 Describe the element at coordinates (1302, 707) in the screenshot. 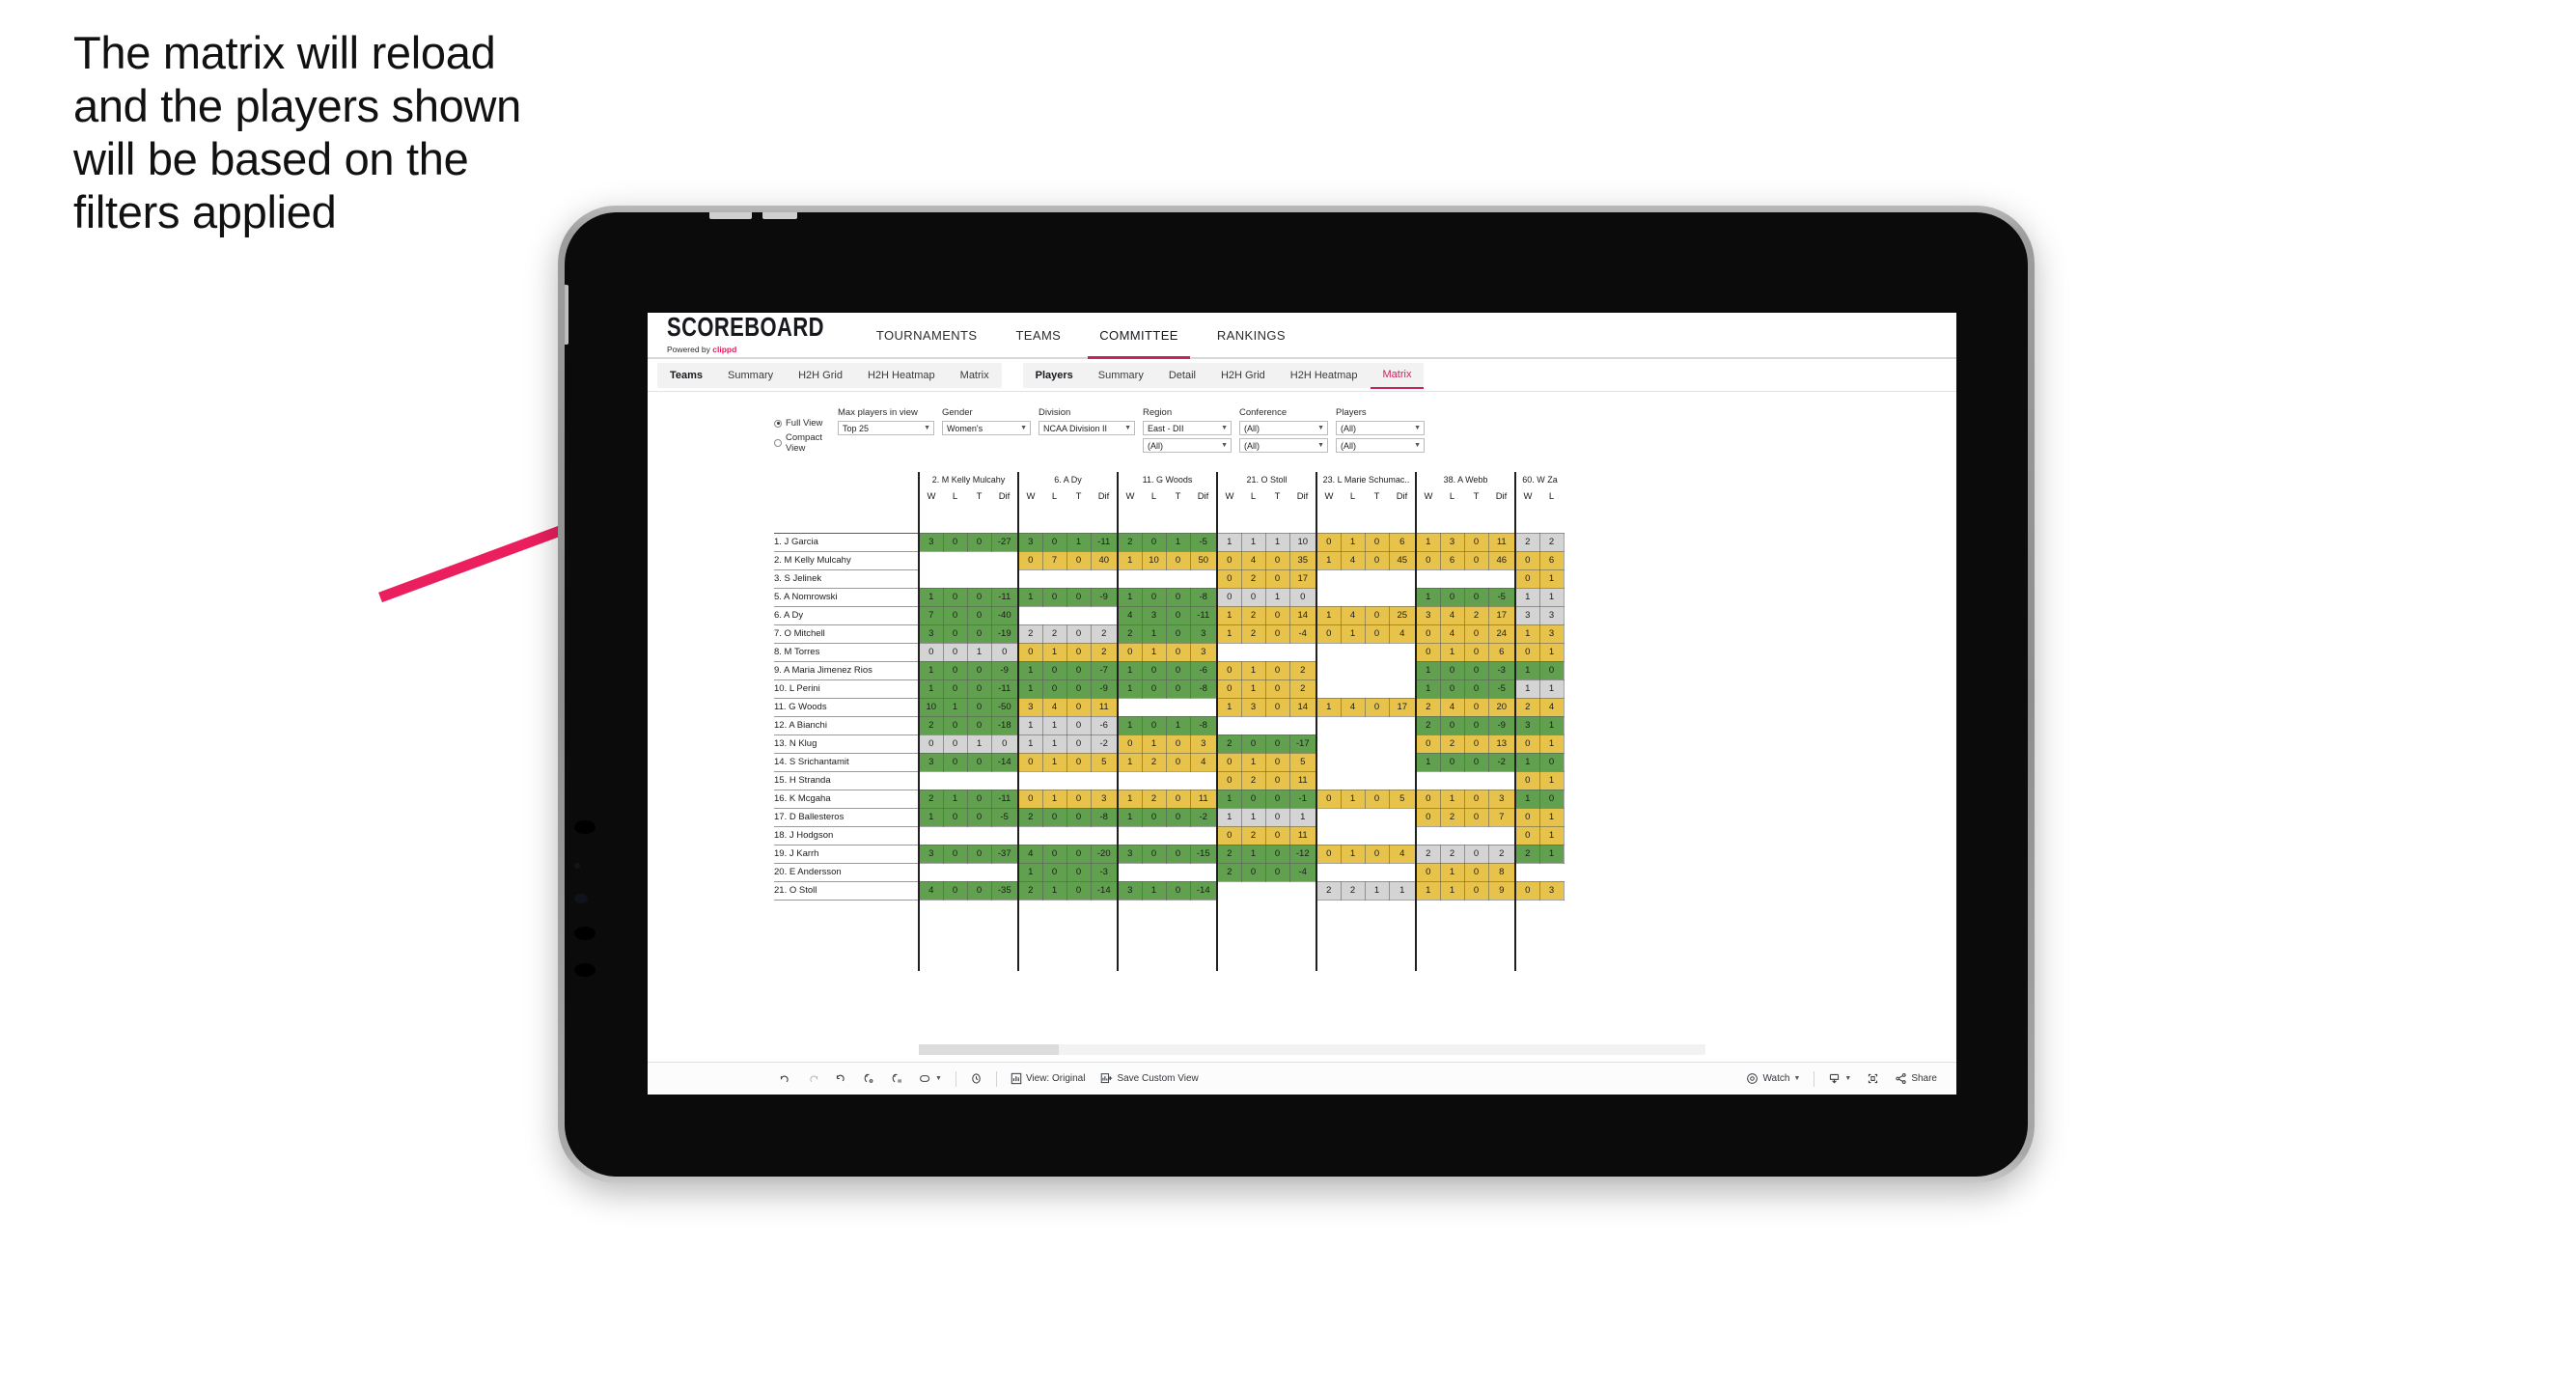

I see `matrix-cell: 14` at that location.